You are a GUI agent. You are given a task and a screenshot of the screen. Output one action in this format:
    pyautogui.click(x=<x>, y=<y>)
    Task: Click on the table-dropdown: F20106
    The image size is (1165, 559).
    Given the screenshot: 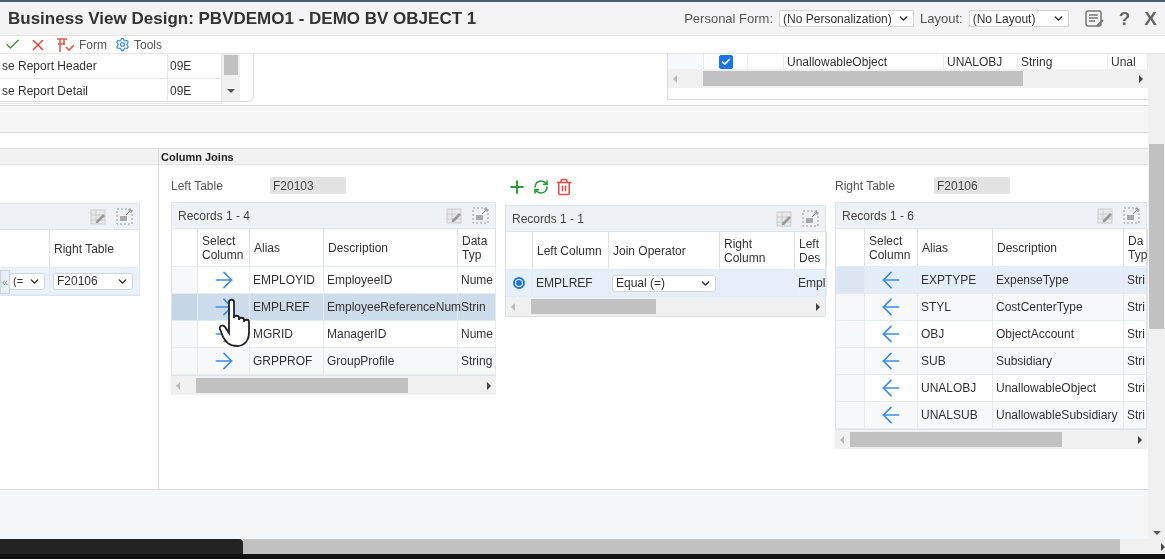 What is the action you would take?
    pyautogui.click(x=93, y=281)
    